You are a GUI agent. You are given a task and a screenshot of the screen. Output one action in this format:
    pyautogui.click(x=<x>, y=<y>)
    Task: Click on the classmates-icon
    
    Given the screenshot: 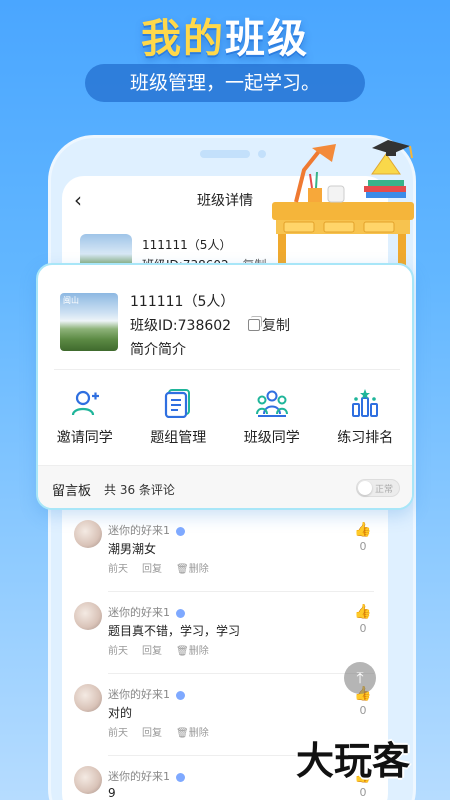 What is the action you would take?
    pyautogui.click(x=272, y=403)
    